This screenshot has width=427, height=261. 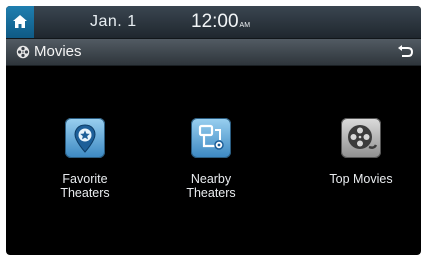 I want to click on nearby-theaters-line2: Theaters, so click(x=211, y=193).